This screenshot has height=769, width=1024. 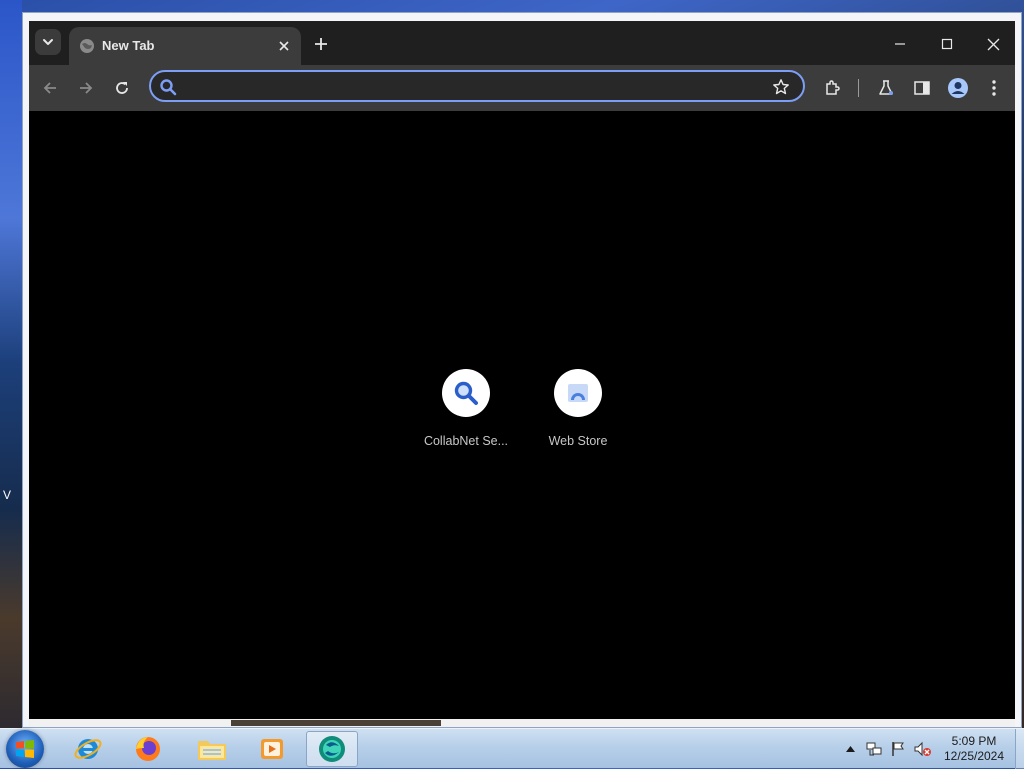 What do you see at coordinates (522, 43) in the screenshot?
I see `title-bar: New Tab` at bounding box center [522, 43].